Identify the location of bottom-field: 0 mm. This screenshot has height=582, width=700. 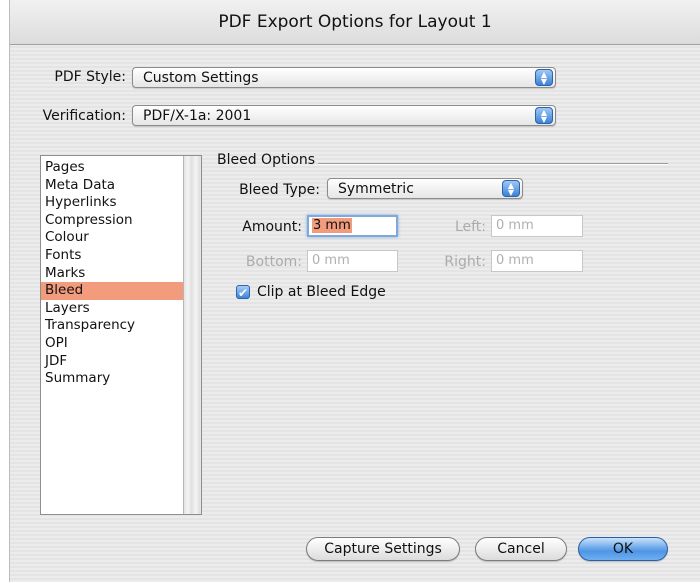
(352, 261).